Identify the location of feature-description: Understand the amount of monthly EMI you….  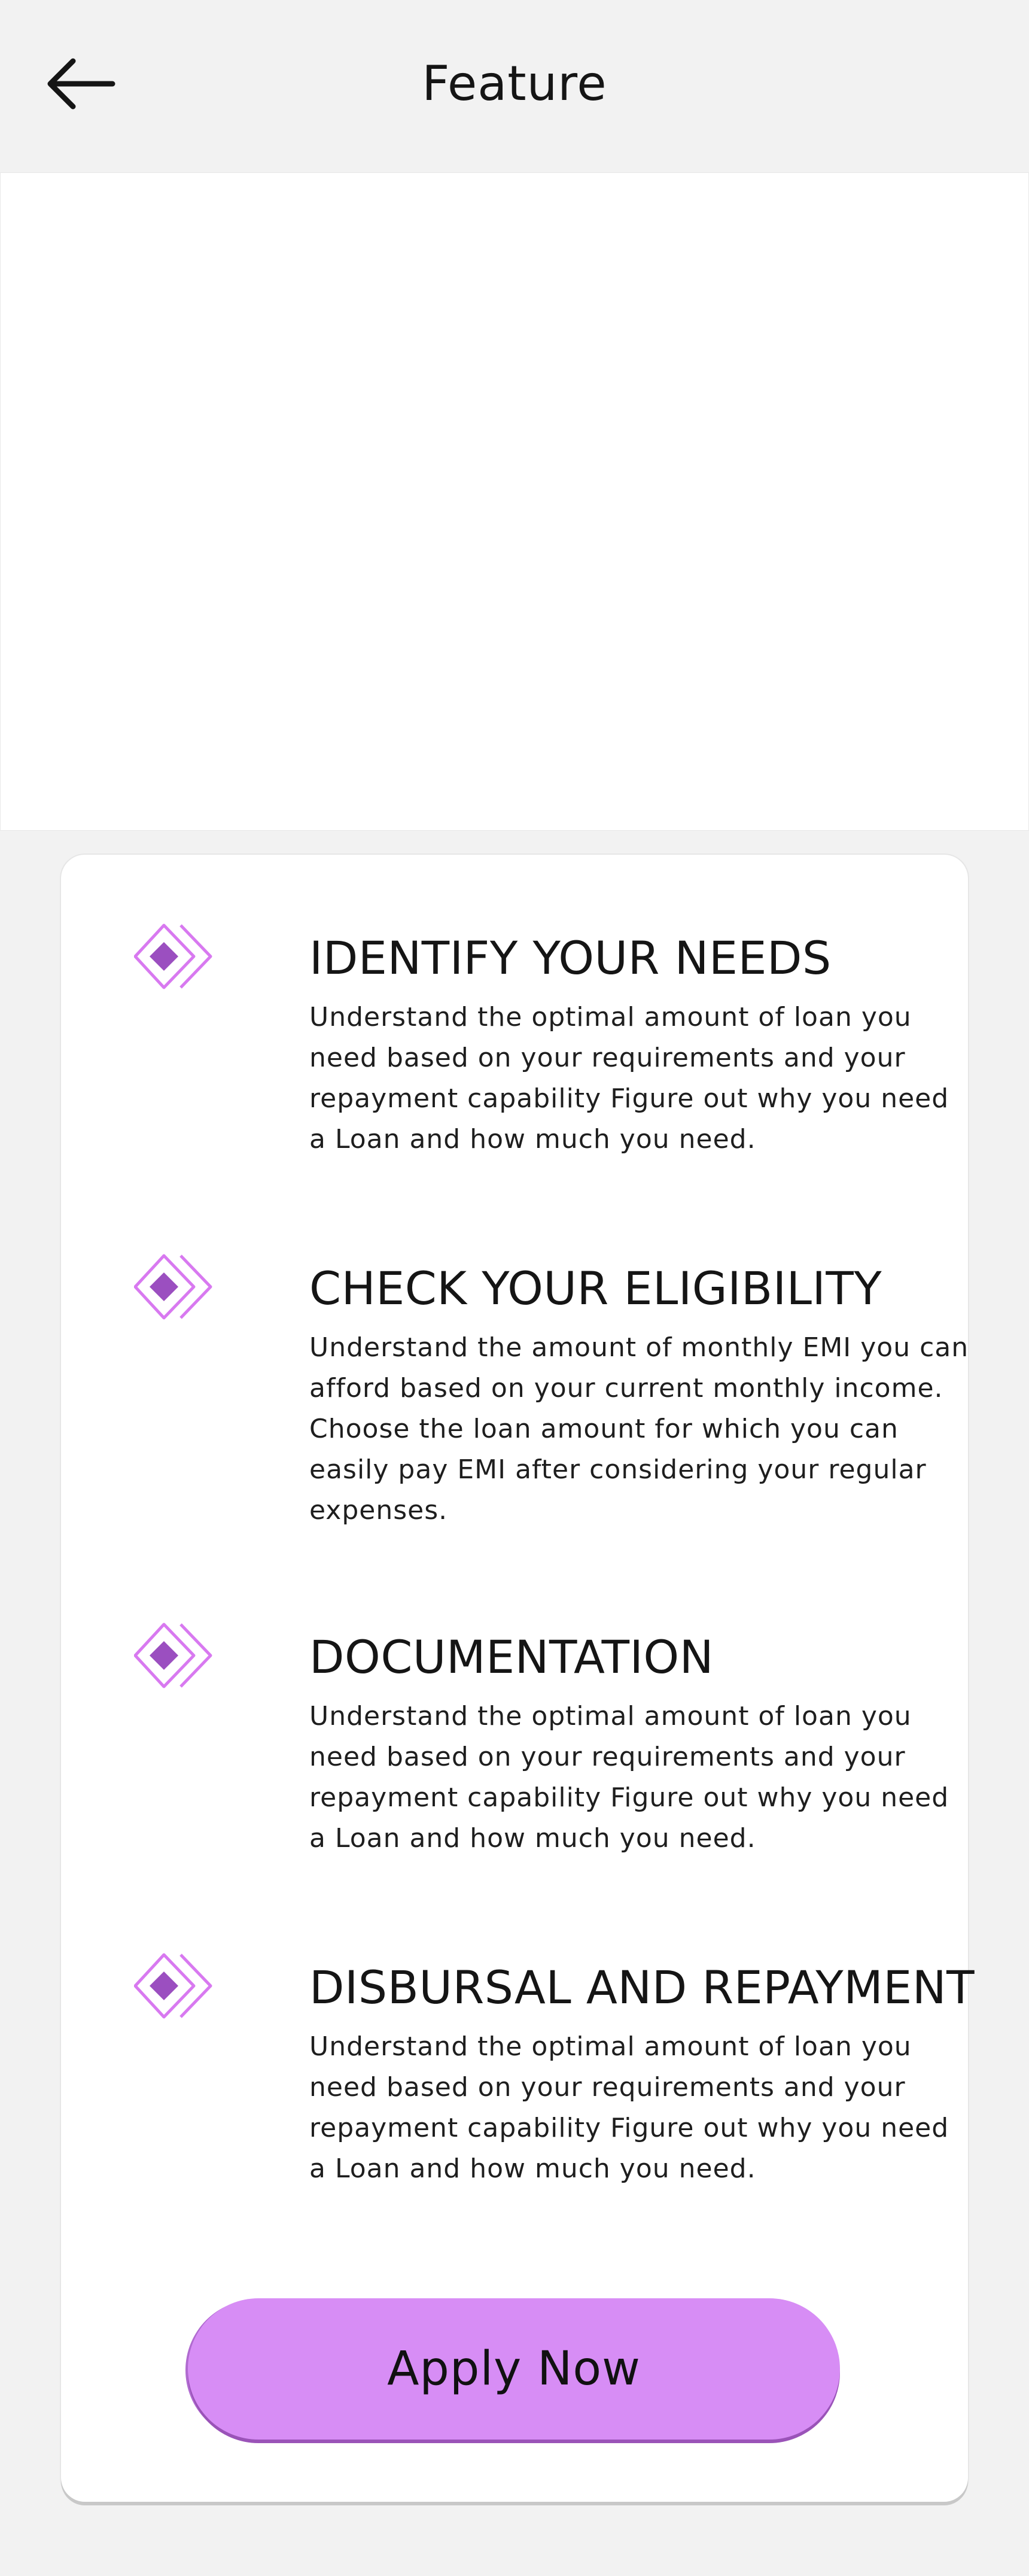
(639, 1429).